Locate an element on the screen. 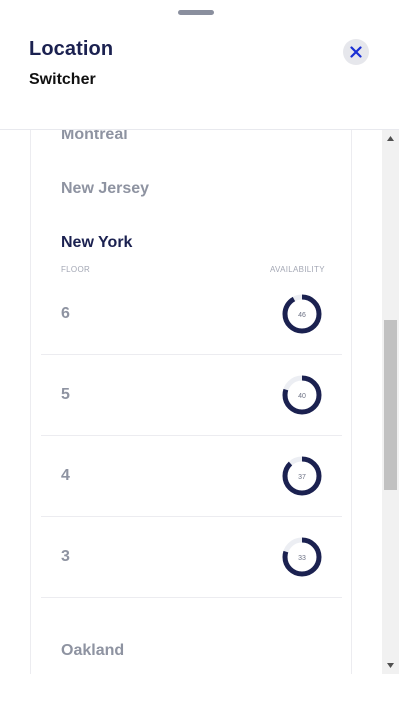  availability-value: 37 is located at coordinates (302, 477).